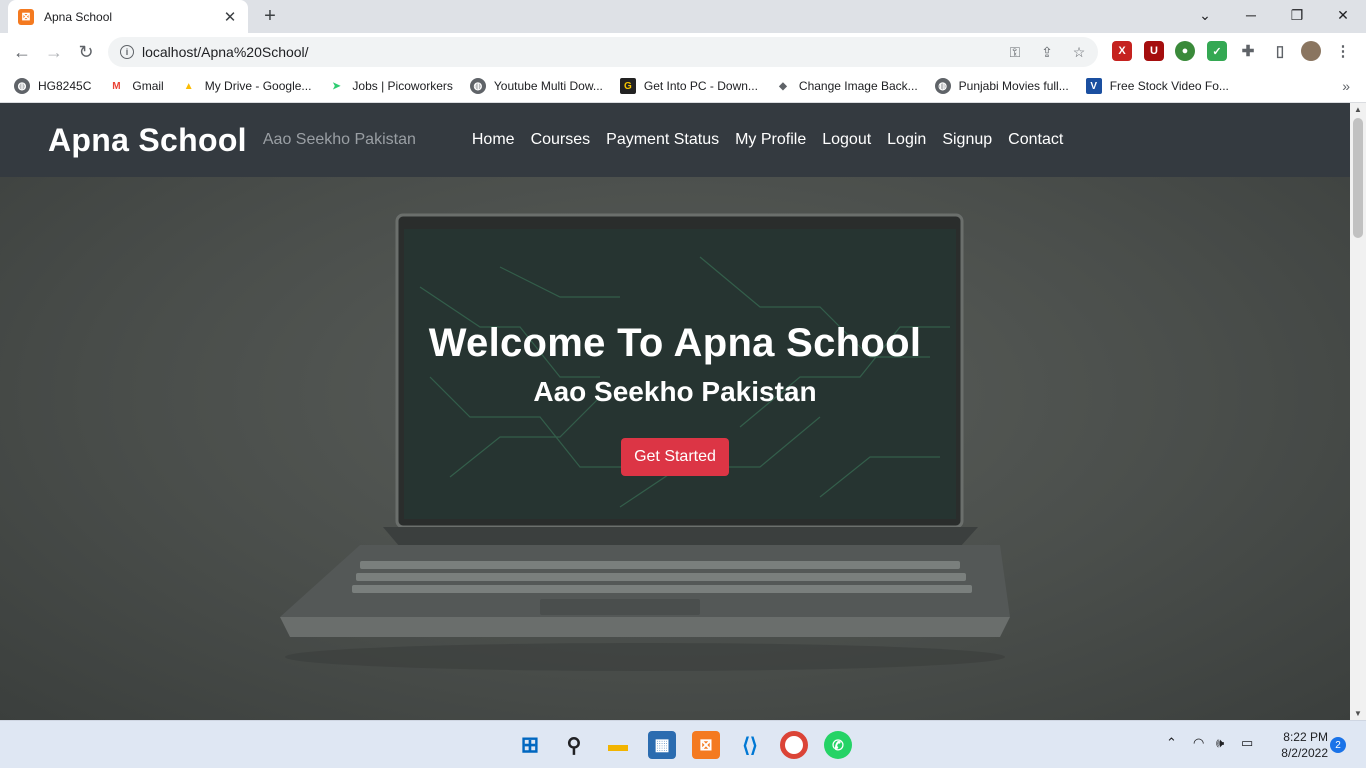 This screenshot has width=1366, height=768. I want to click on nav-payment-status: Payment Status, so click(662, 140).